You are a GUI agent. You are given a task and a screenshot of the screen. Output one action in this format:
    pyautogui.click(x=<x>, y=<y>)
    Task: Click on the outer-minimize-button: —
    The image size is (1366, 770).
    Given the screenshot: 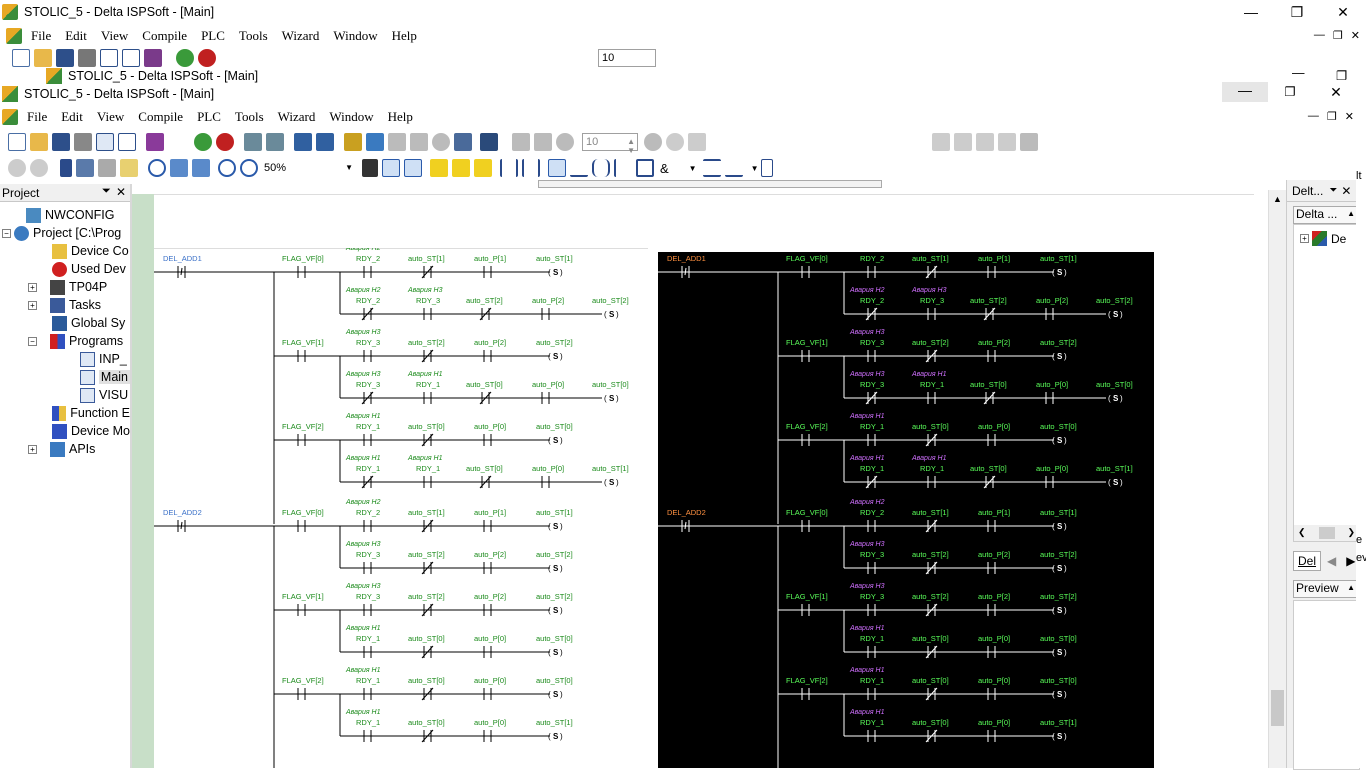 What is the action you would take?
    pyautogui.click(x=1251, y=12)
    